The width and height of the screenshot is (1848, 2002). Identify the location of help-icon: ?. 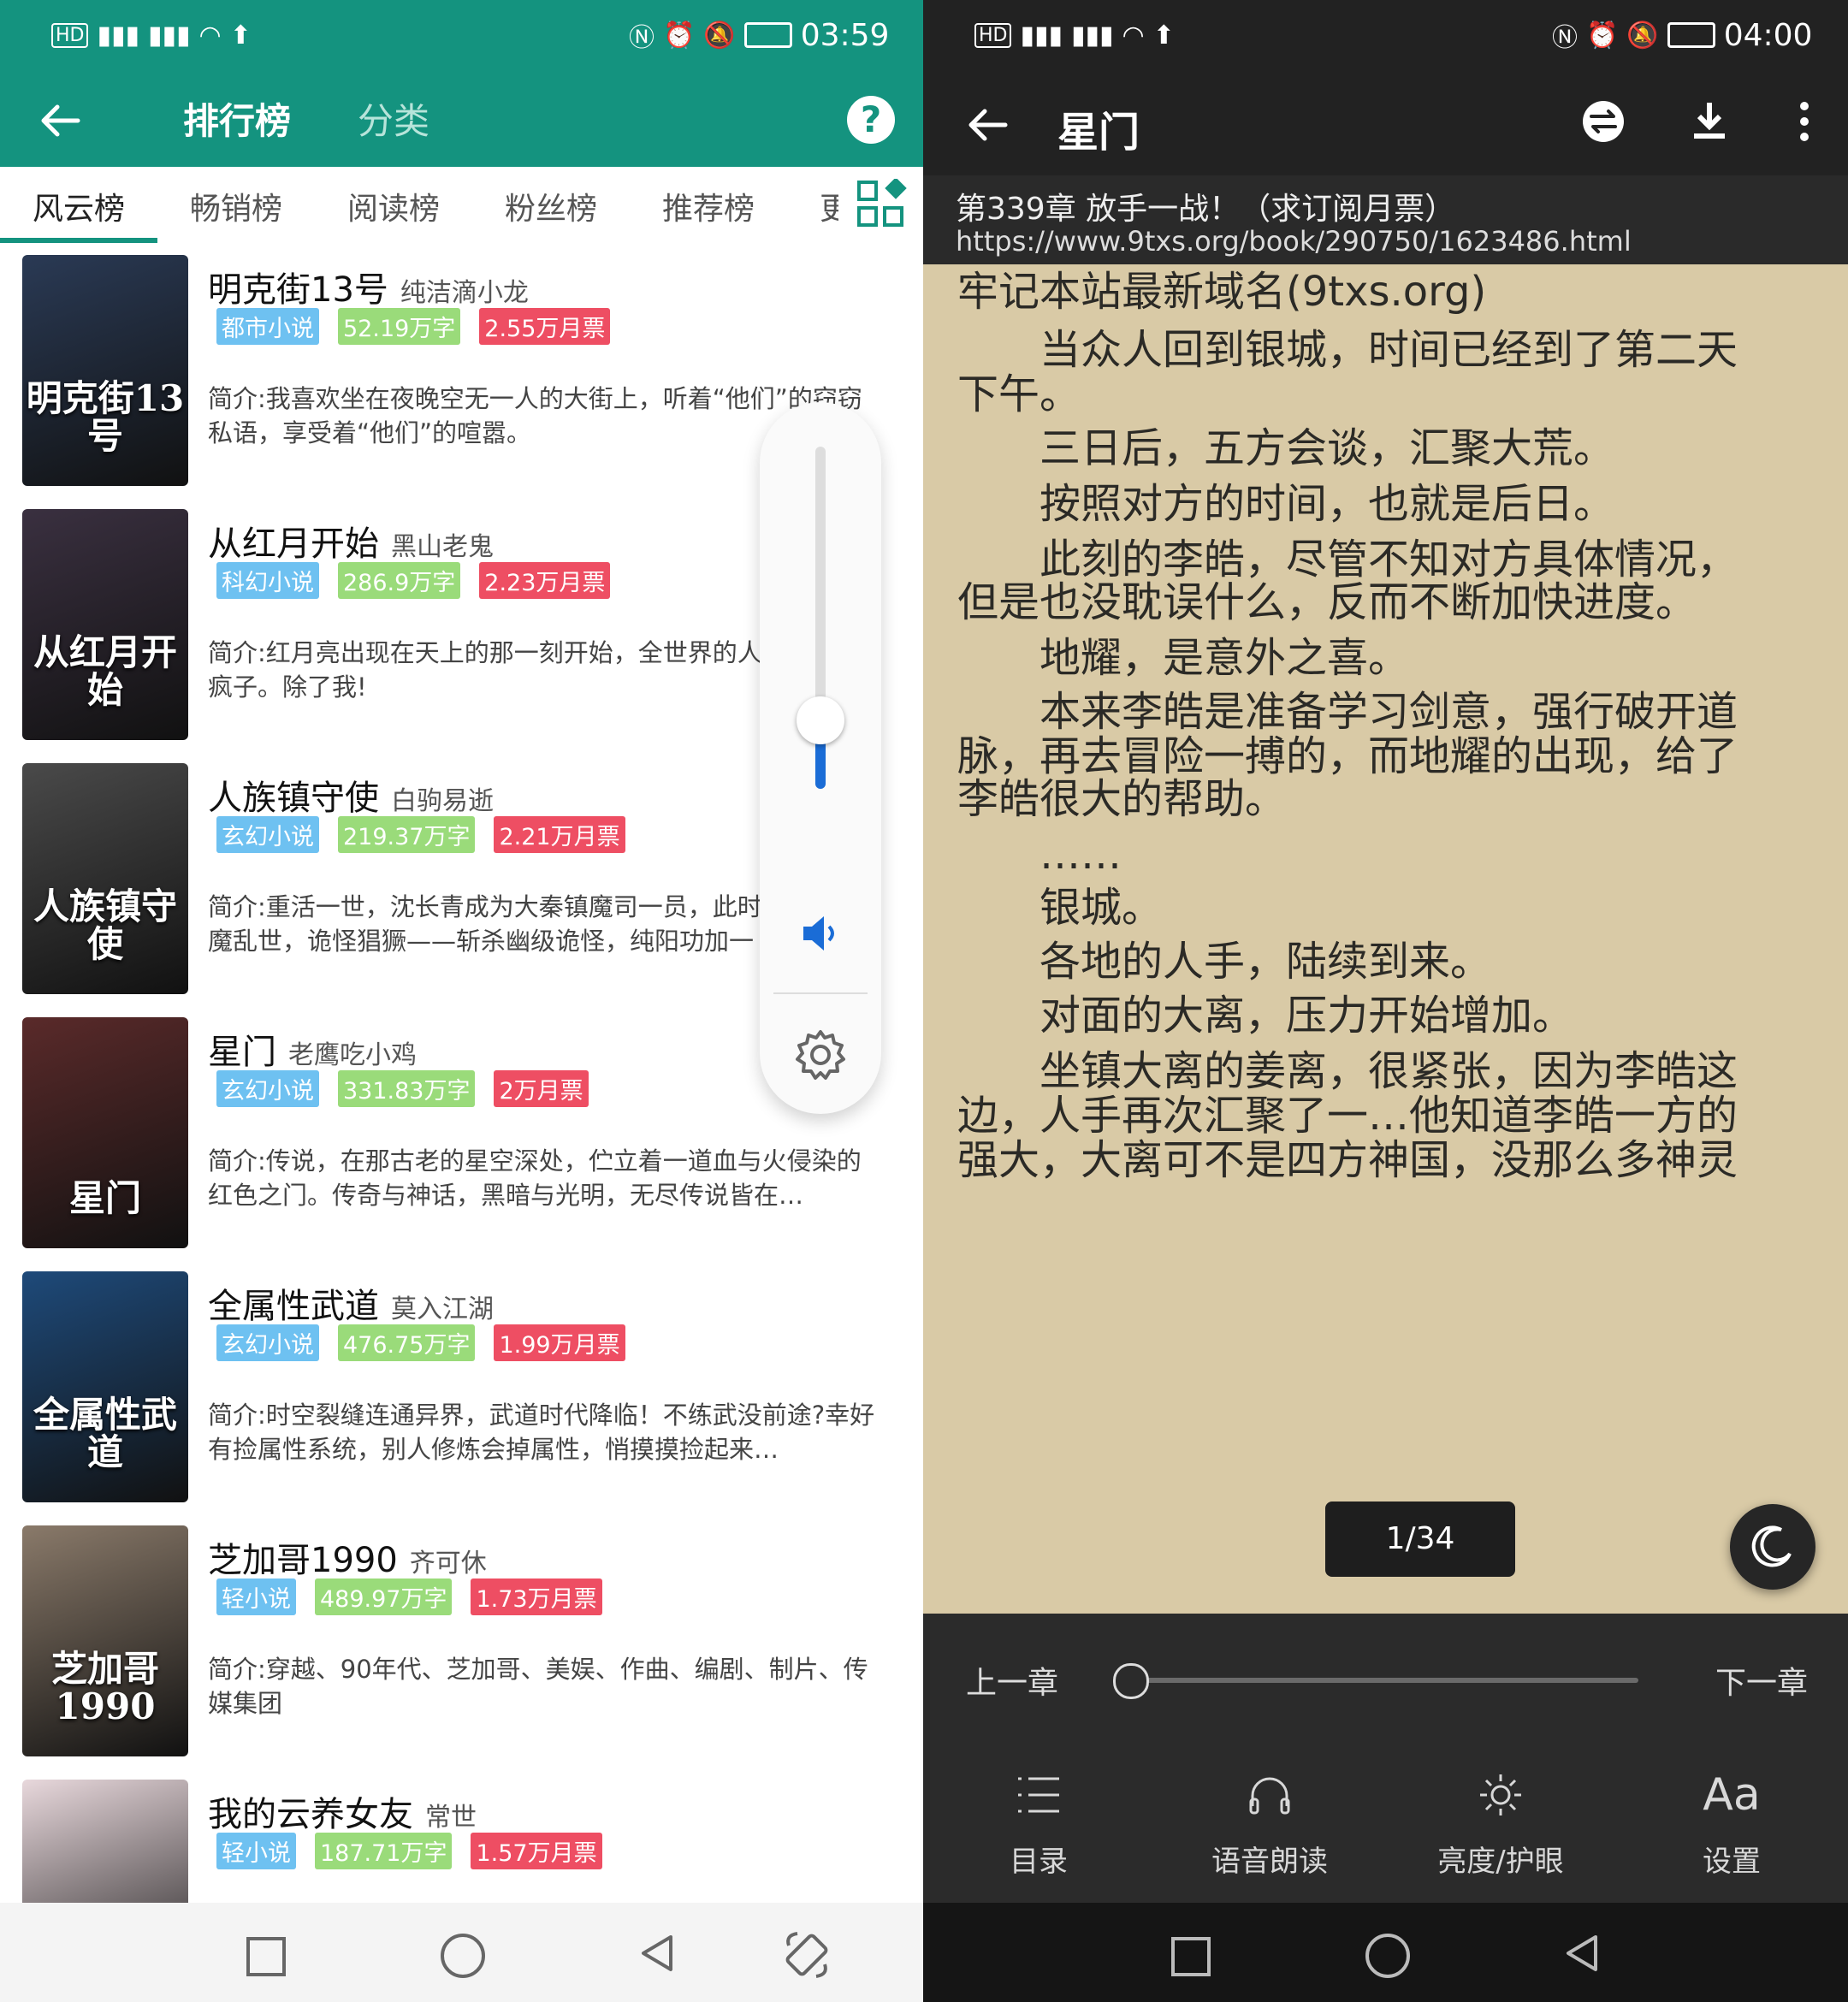
(871, 120).